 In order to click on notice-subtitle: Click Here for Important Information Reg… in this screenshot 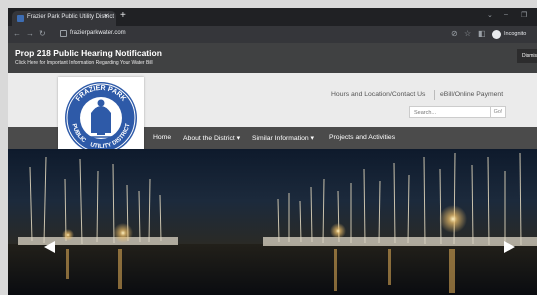, I will do `click(84, 63)`.